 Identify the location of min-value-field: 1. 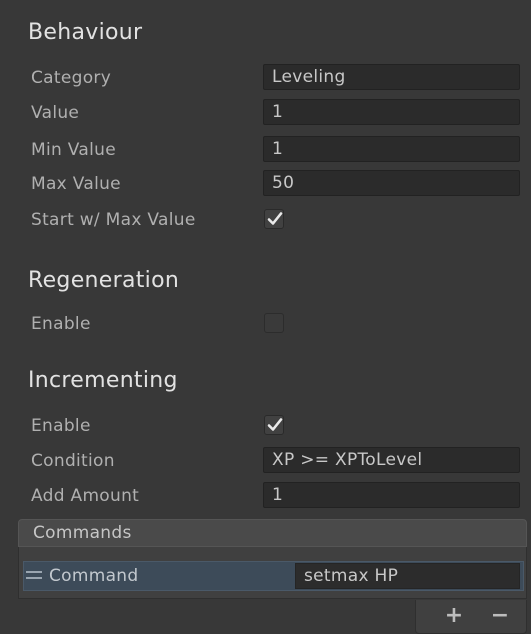
(391, 149).